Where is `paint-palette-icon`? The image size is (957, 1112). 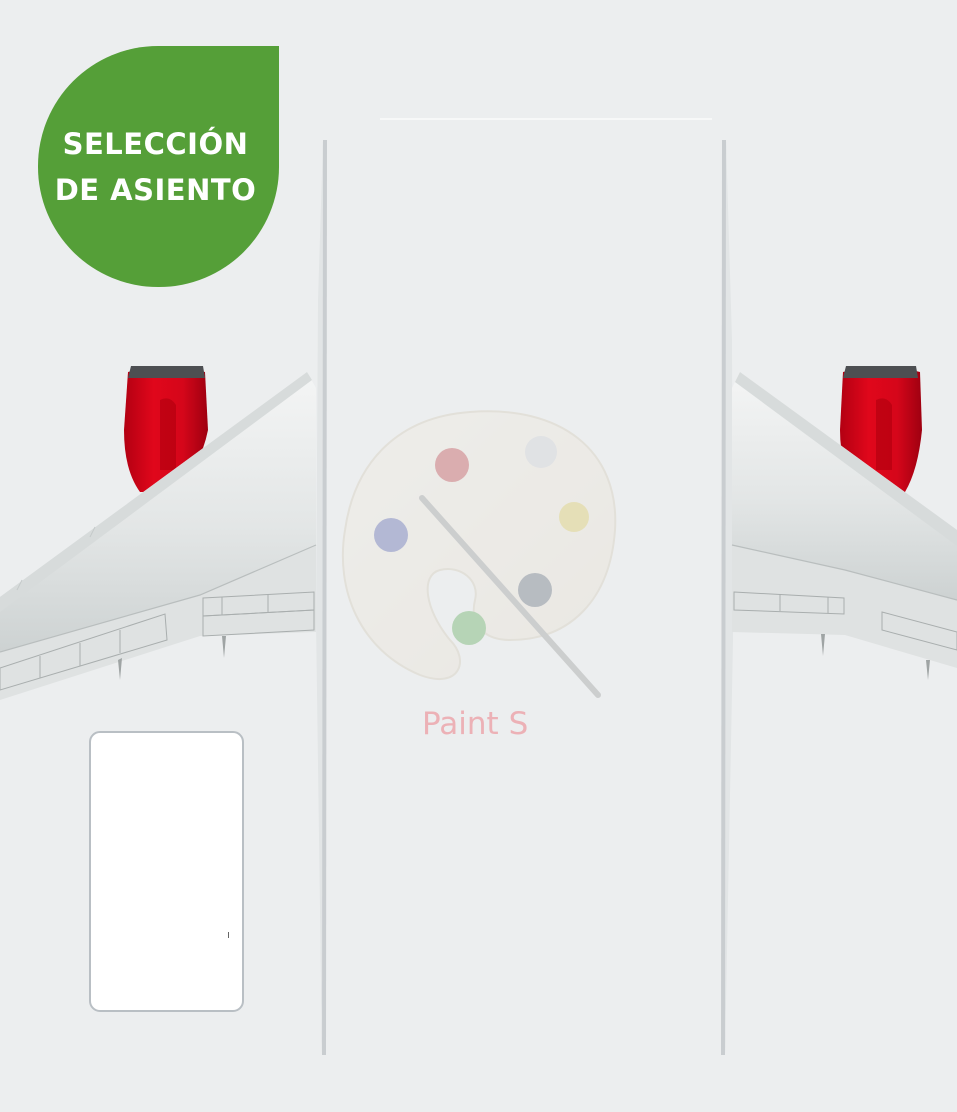 paint-palette-icon is located at coordinates (479, 554).